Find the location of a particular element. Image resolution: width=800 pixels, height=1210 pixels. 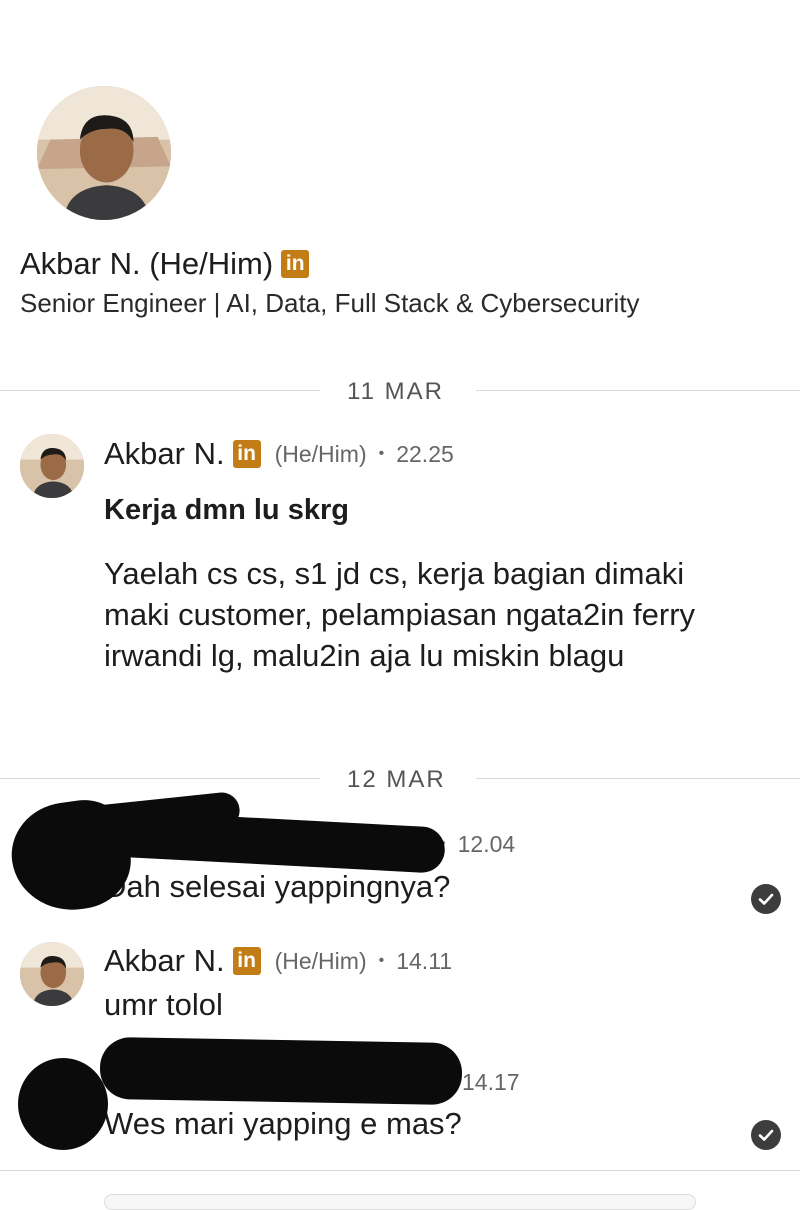

message-time: 22.25 is located at coordinates (425, 453).